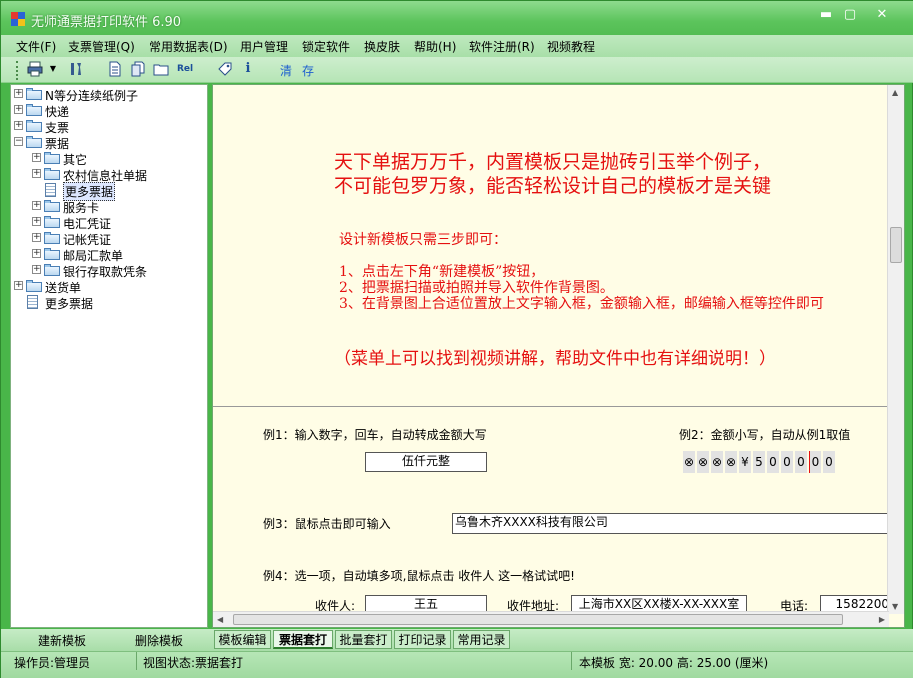 Image resolution: width=913 pixels, height=678 pixels. What do you see at coordinates (882, 15) in the screenshot?
I see `close-button: ✕` at bounding box center [882, 15].